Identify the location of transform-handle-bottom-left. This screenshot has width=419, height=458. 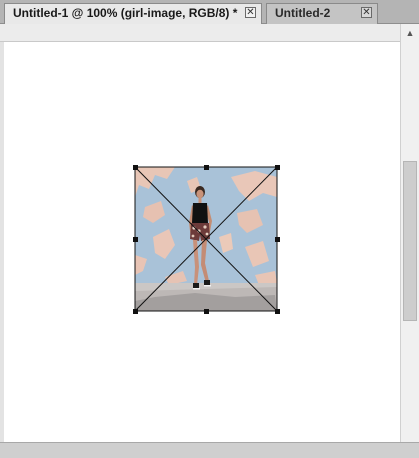
(135, 311).